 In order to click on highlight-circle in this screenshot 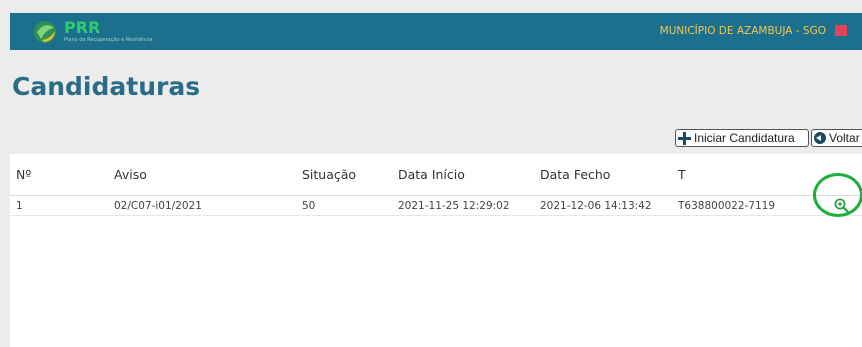, I will do `click(837, 195)`.